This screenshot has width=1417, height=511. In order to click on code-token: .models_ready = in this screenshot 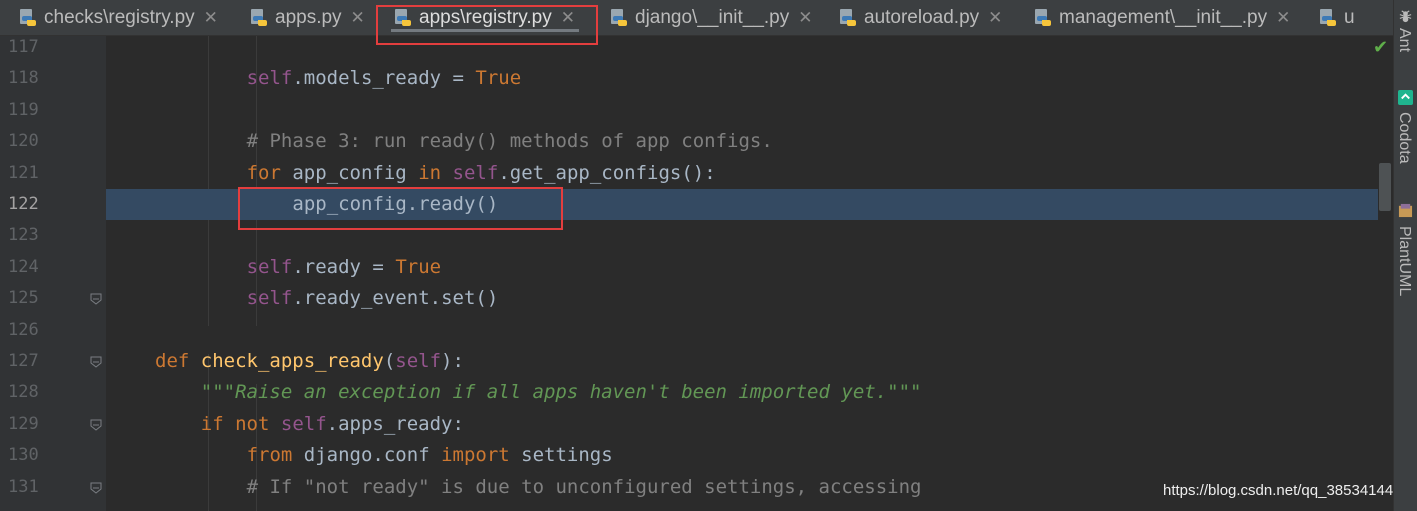, I will do `click(384, 78)`.